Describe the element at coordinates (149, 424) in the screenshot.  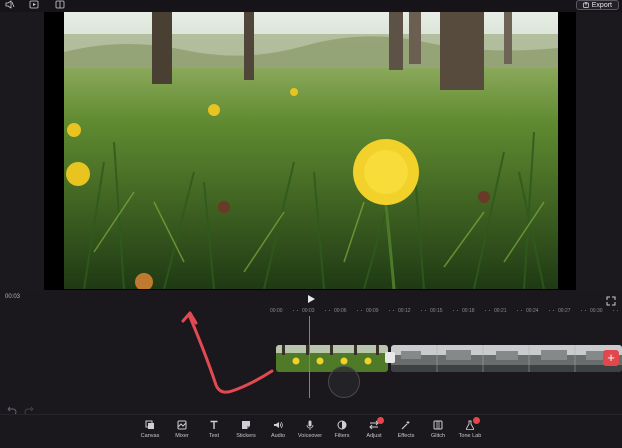
I see `canvas-icon` at that location.